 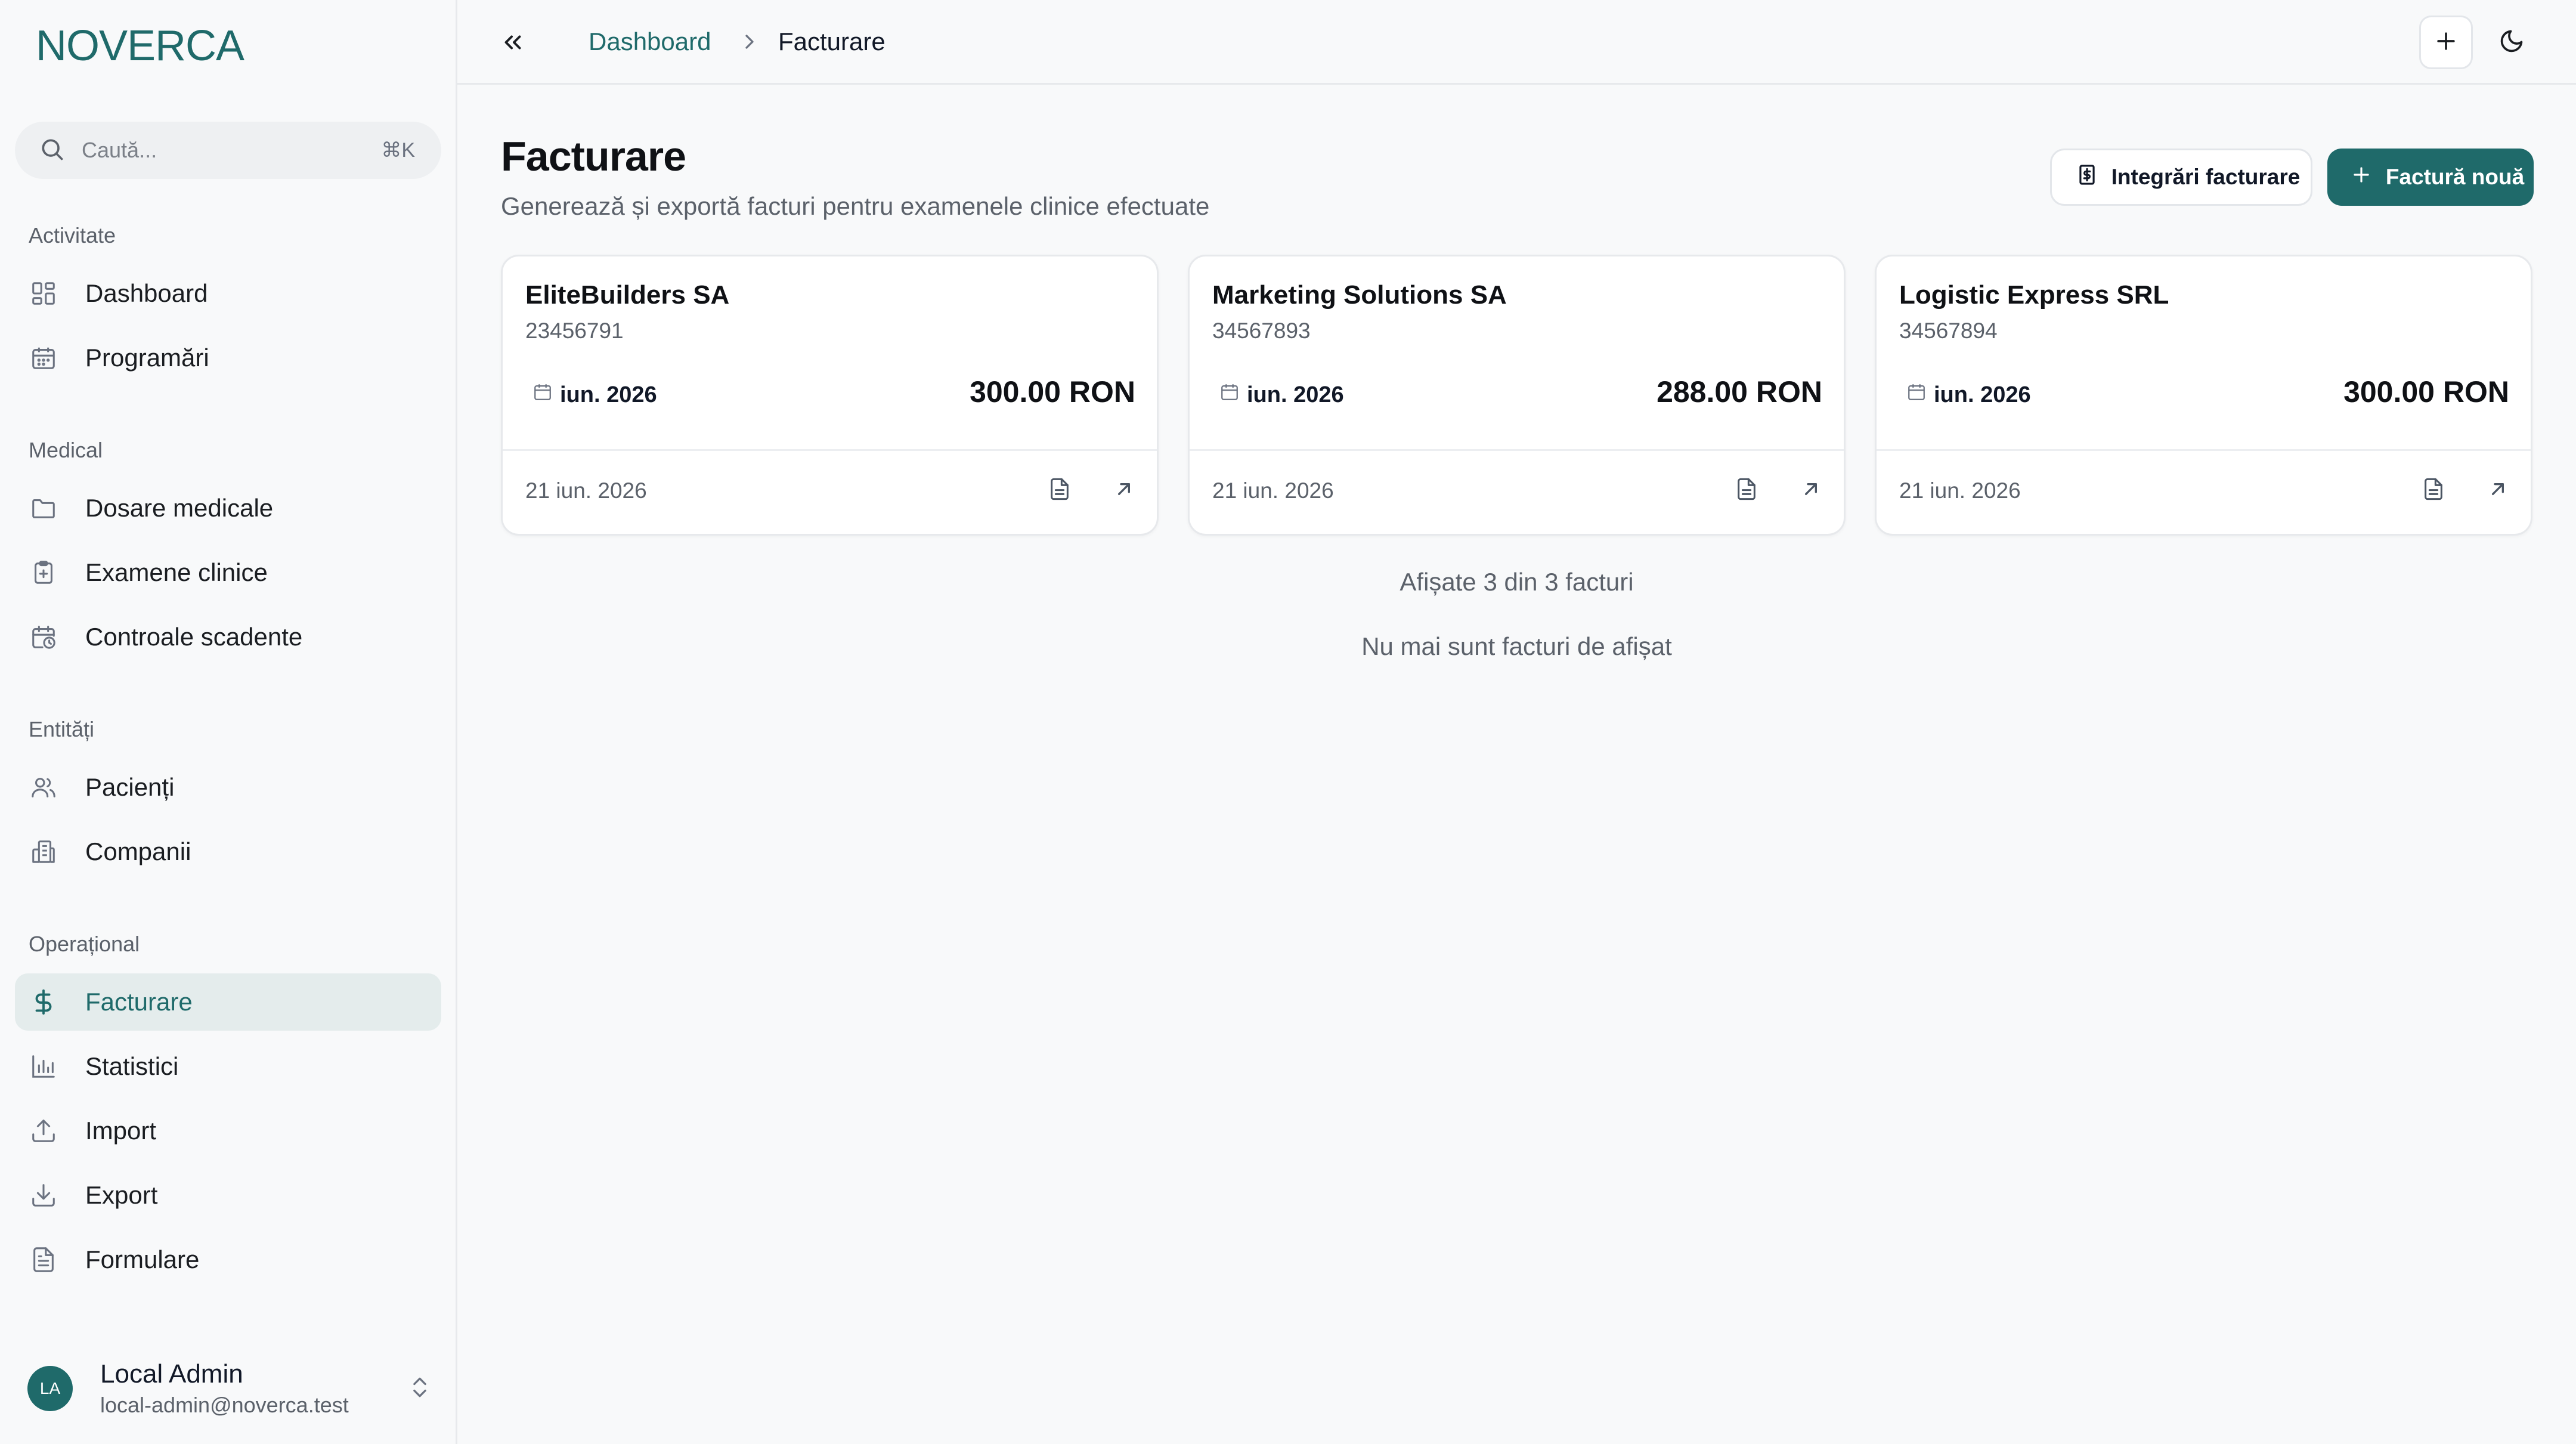 I want to click on upload-icon, so click(x=43, y=1131).